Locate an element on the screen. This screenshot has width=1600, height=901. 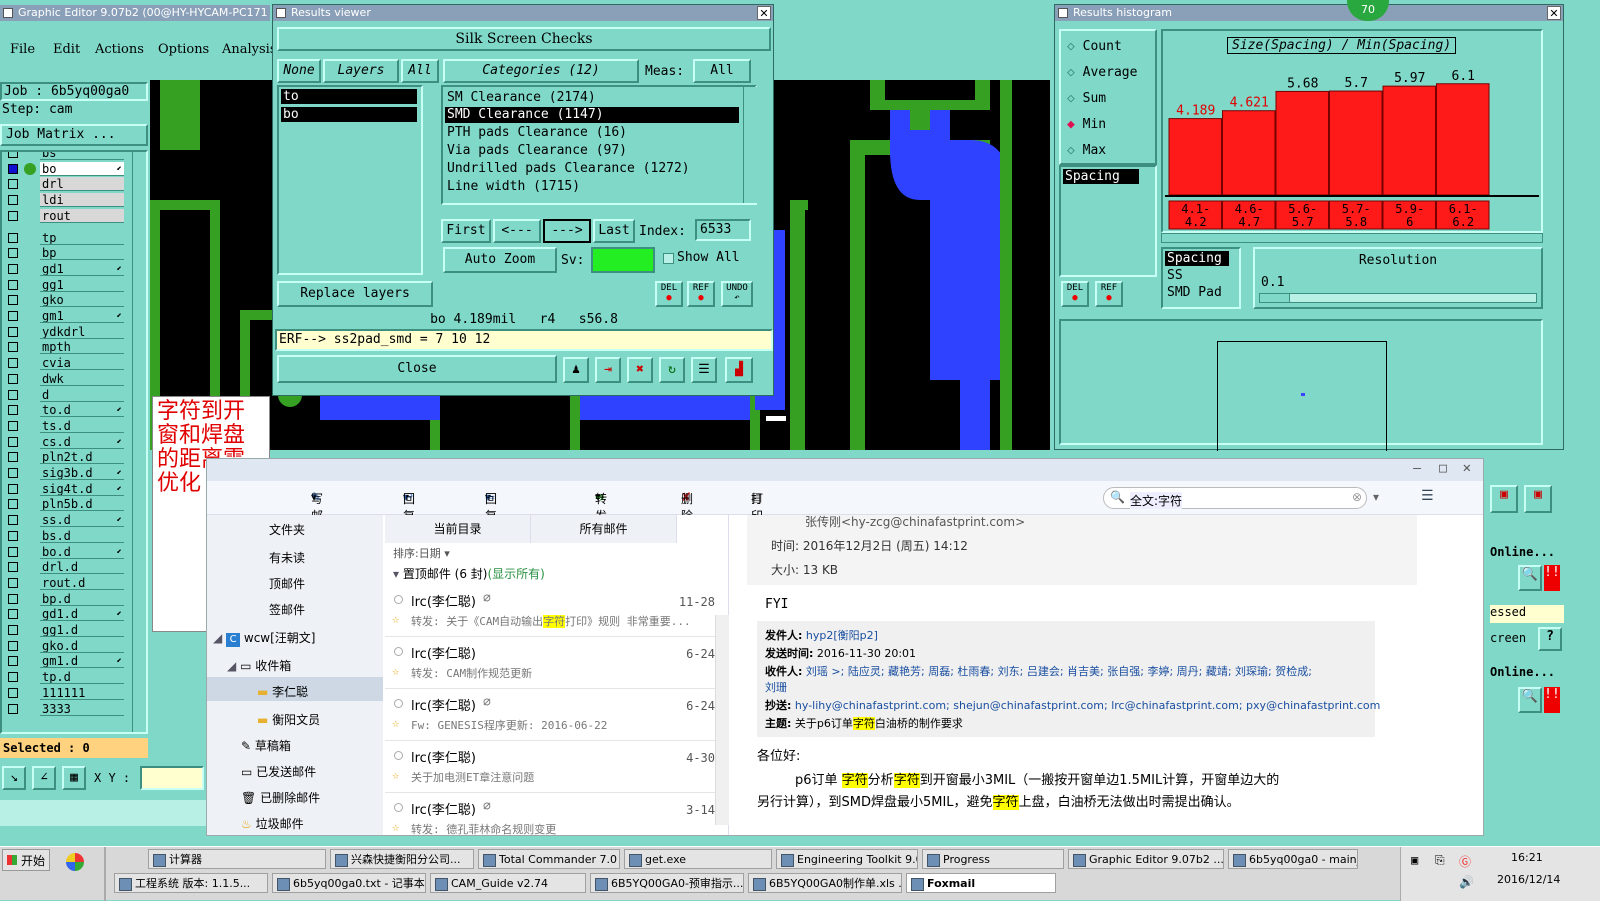
layer-row: bo ⬋ is located at coordinates (65, 169).